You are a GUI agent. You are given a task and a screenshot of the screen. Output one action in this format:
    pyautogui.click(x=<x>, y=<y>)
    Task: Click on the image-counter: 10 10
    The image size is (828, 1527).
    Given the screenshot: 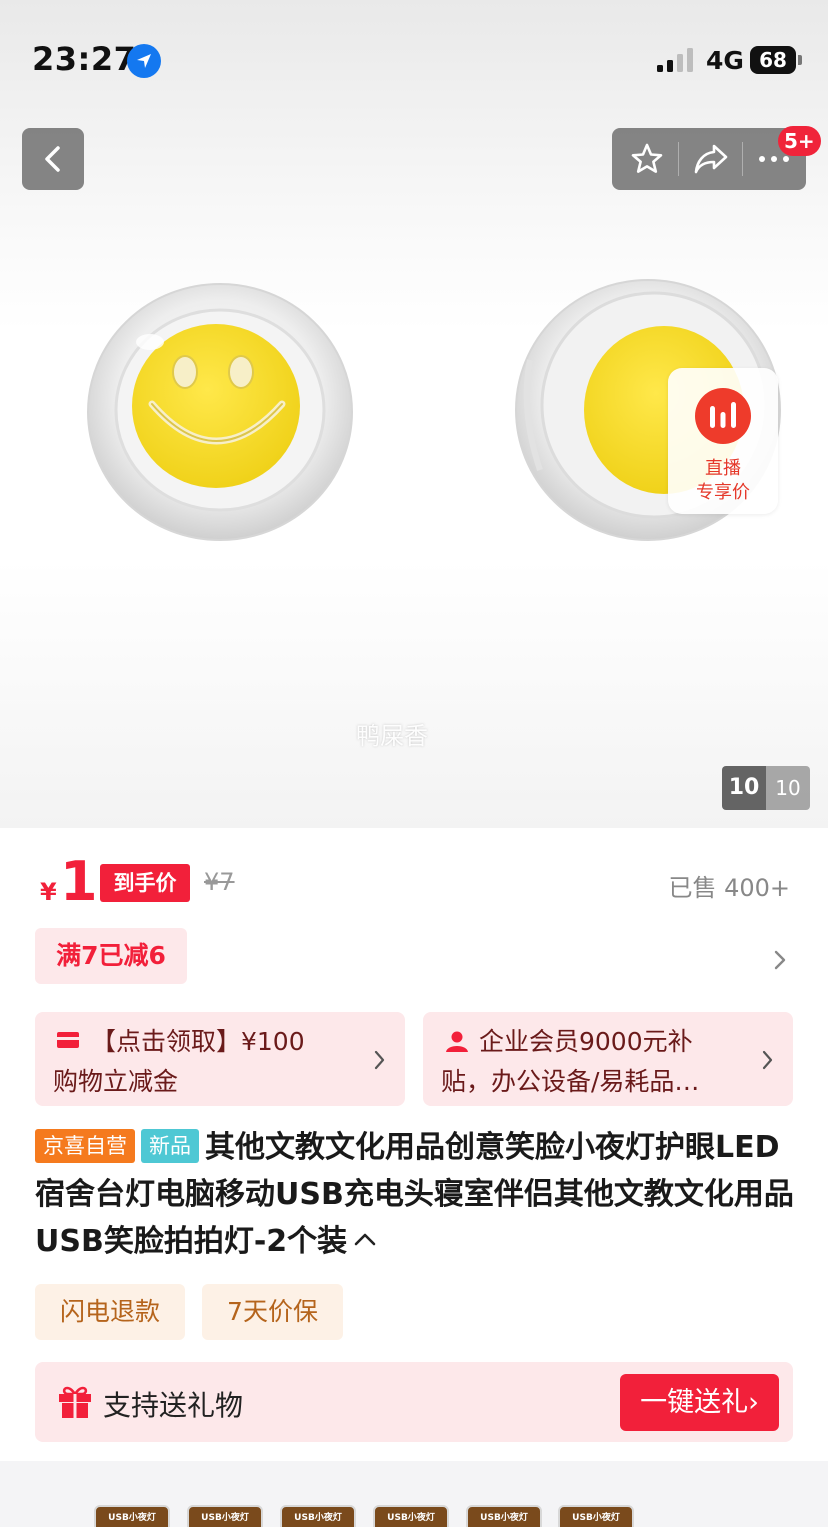 What is the action you would take?
    pyautogui.click(x=766, y=788)
    